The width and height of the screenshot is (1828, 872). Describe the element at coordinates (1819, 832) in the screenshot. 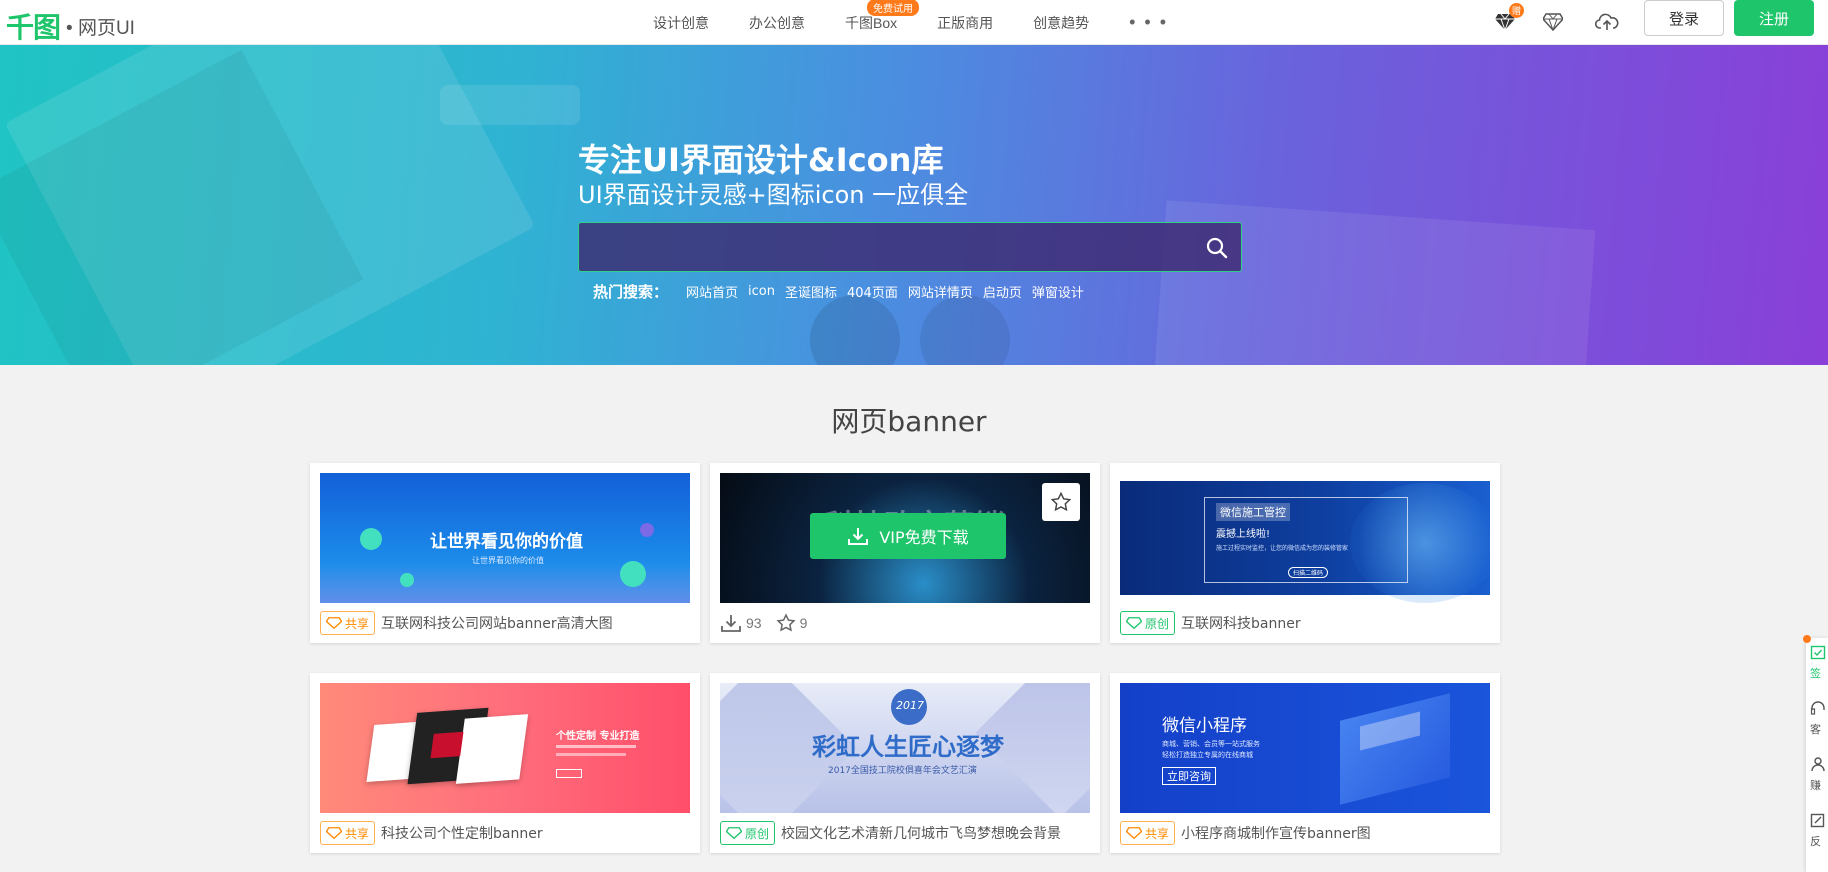

I see `sidebar-item-feedback: 反` at that location.